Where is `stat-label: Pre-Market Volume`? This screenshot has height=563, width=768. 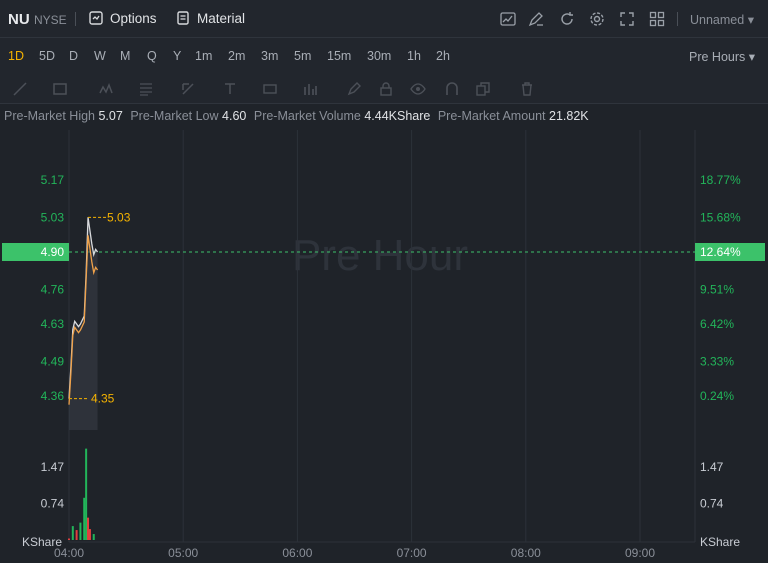
stat-label: Pre-Market Volume is located at coordinates (307, 116).